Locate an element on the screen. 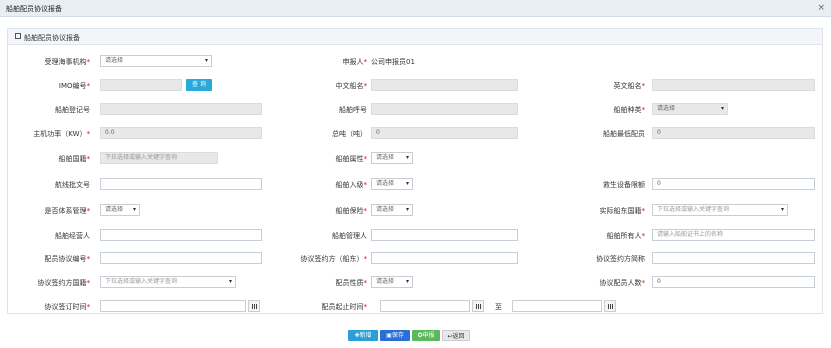 The height and width of the screenshot is (348, 831). power-label: 主机功率（KW）* is located at coordinates (61, 134).